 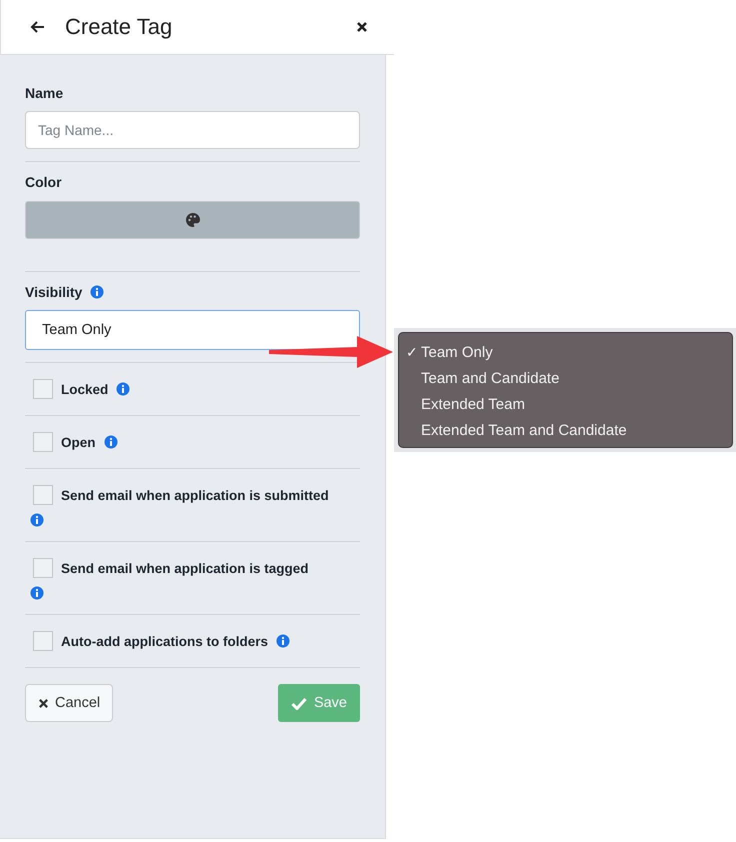 What do you see at coordinates (185, 568) in the screenshot?
I see `checkbox-label: Send email when application is tagged` at bounding box center [185, 568].